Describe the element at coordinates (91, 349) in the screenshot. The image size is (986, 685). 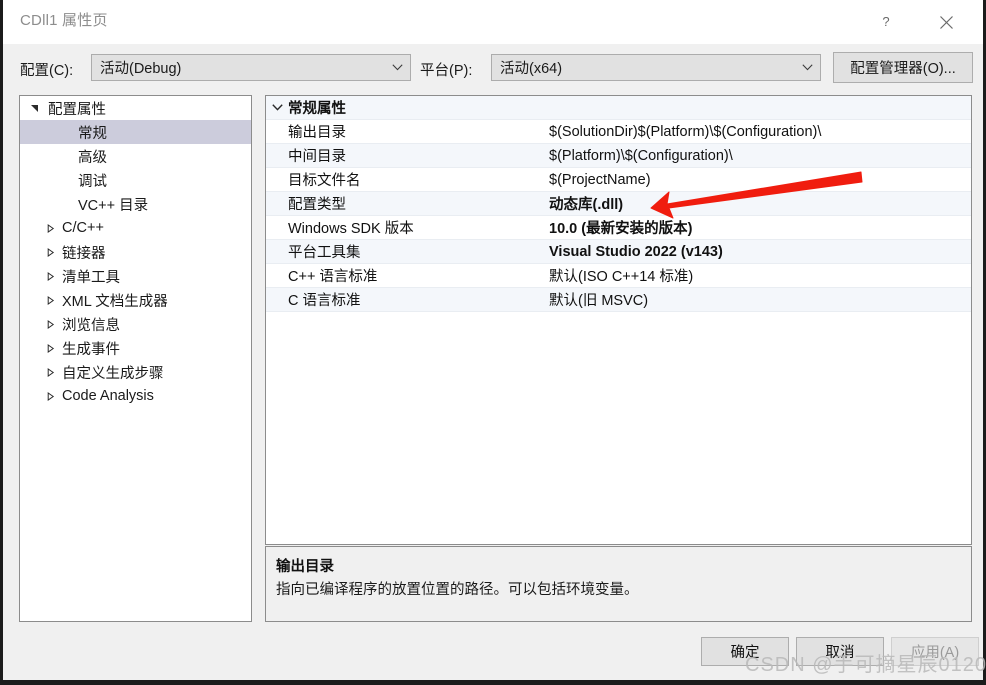
I see `tree-item-label: 生成事件` at that location.